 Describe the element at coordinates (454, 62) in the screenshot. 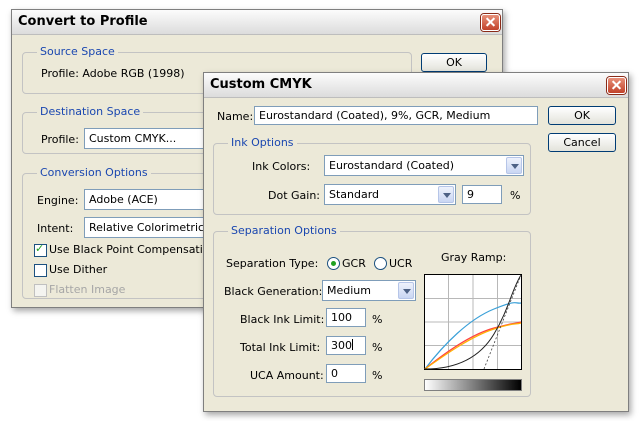

I see `convert-ok-button: OK` at that location.